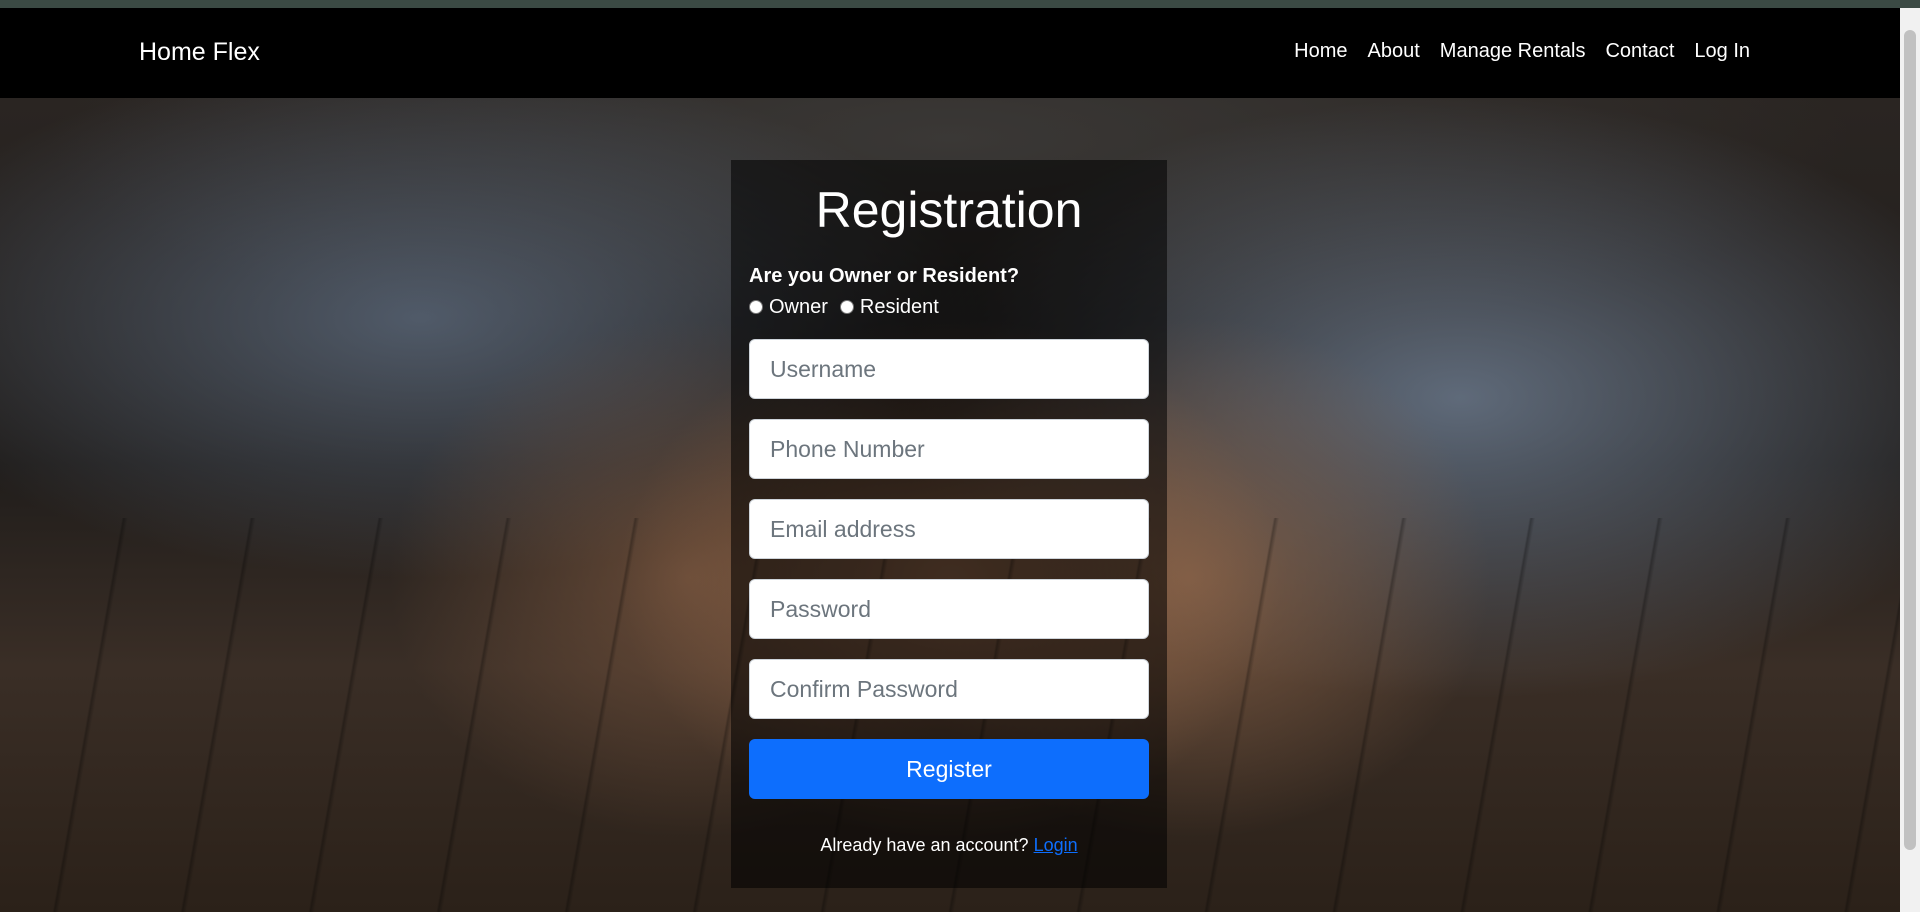 The image size is (1920, 912). What do you see at coordinates (949, 569) in the screenshot?
I see `form-fields: Register` at bounding box center [949, 569].